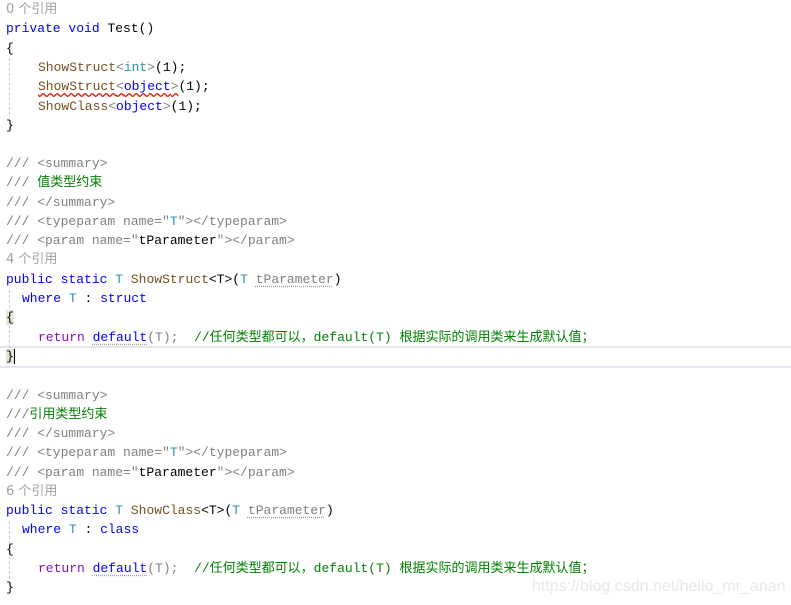 This screenshot has width=791, height=605. I want to click on code-line-error: ShowStruct<object>(1);, so click(124, 86).